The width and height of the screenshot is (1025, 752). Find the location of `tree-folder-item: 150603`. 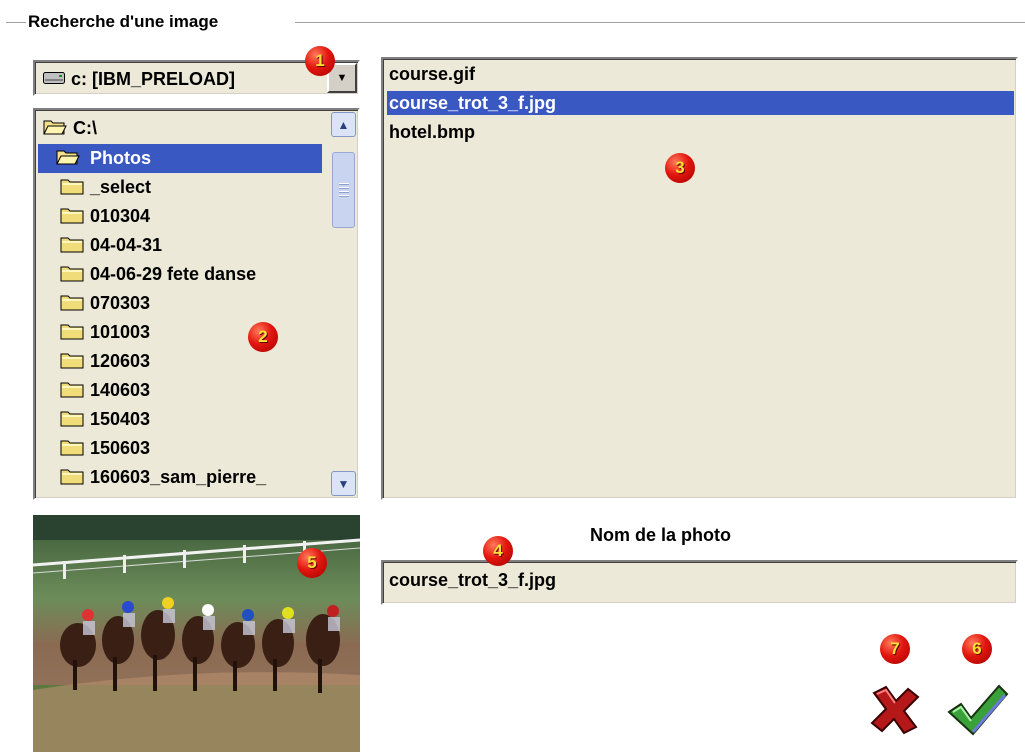

tree-folder-item: 150603 is located at coordinates (105, 448).